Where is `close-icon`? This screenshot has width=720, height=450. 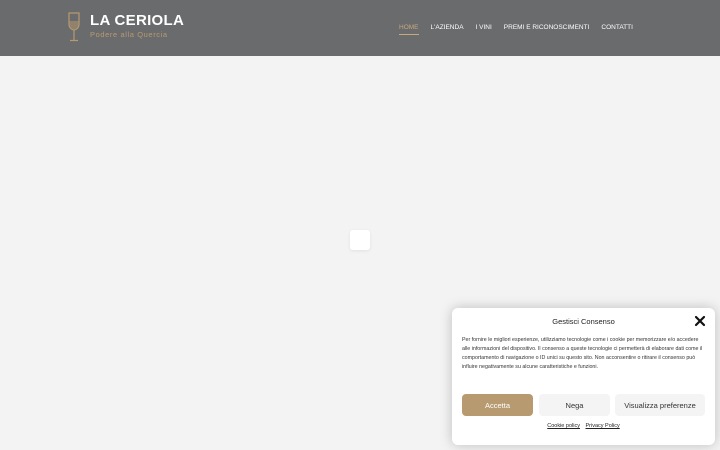 close-icon is located at coordinates (700, 321).